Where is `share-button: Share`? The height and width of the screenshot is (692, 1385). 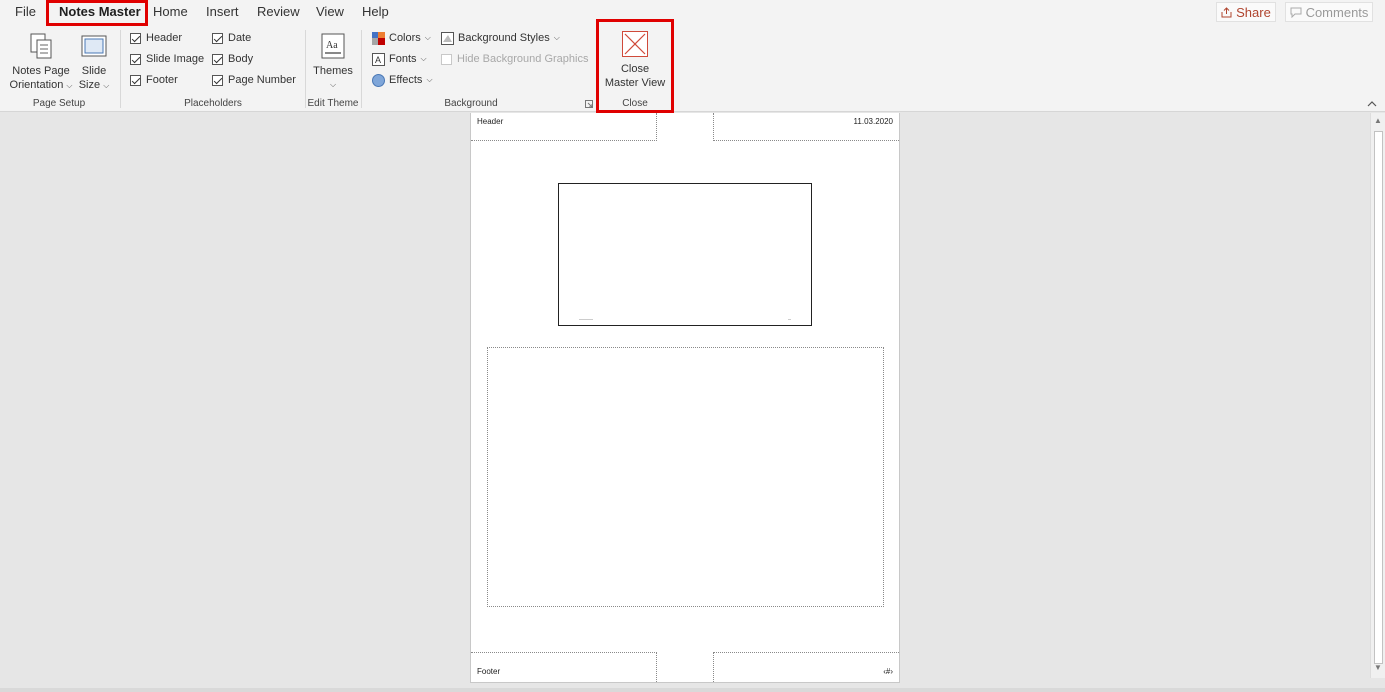
share-button: Share is located at coordinates (1246, 12).